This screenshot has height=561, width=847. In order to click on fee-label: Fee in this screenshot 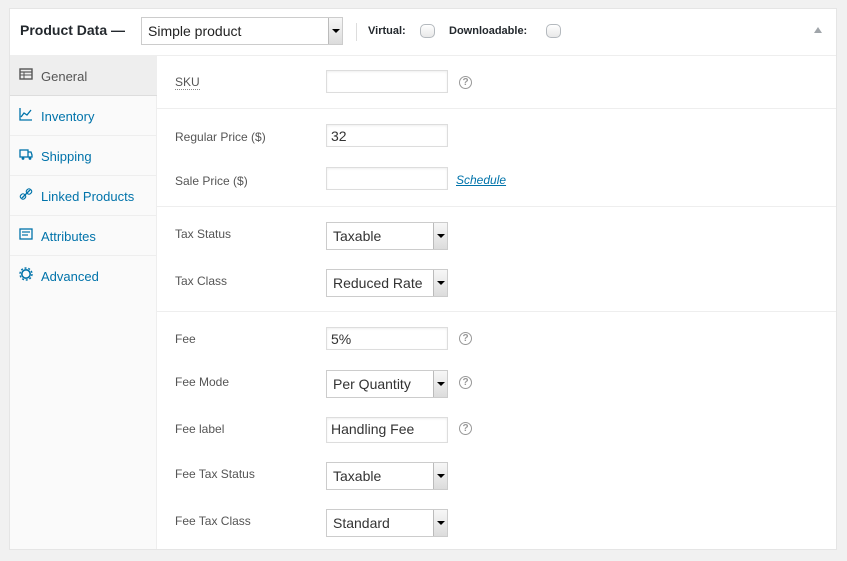, I will do `click(185, 339)`.